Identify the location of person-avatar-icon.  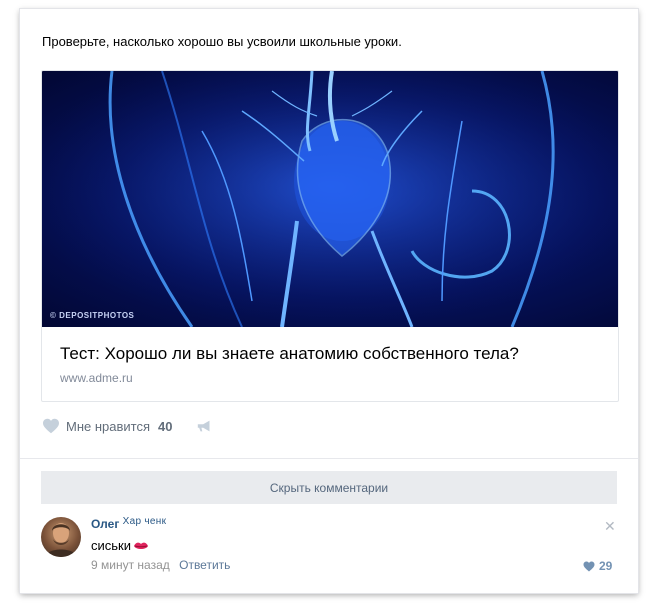
(61, 540).